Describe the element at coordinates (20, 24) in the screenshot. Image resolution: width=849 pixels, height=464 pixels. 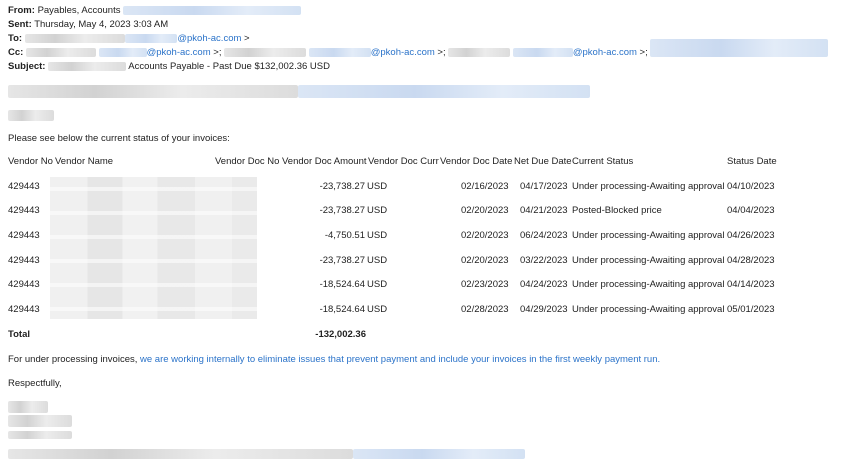
I see `sent-label: Sent:` at that location.